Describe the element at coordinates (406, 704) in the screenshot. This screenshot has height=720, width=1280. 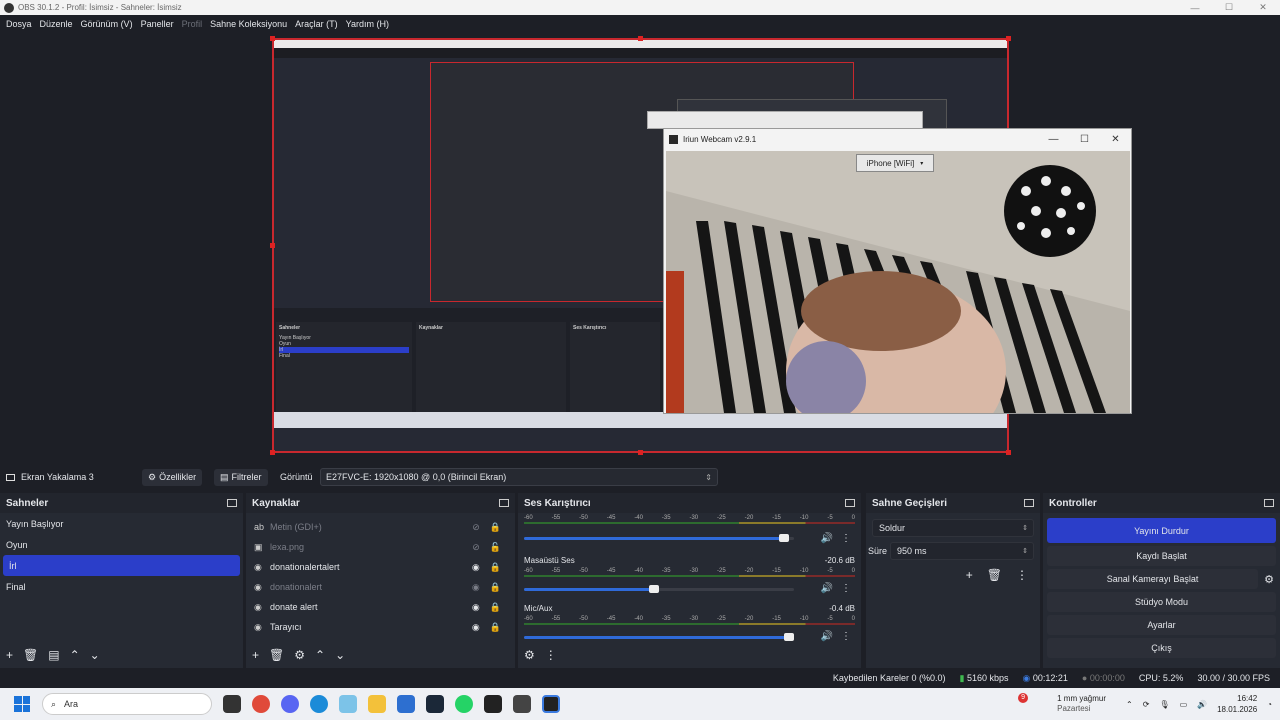
I see `outlook-icon` at that location.